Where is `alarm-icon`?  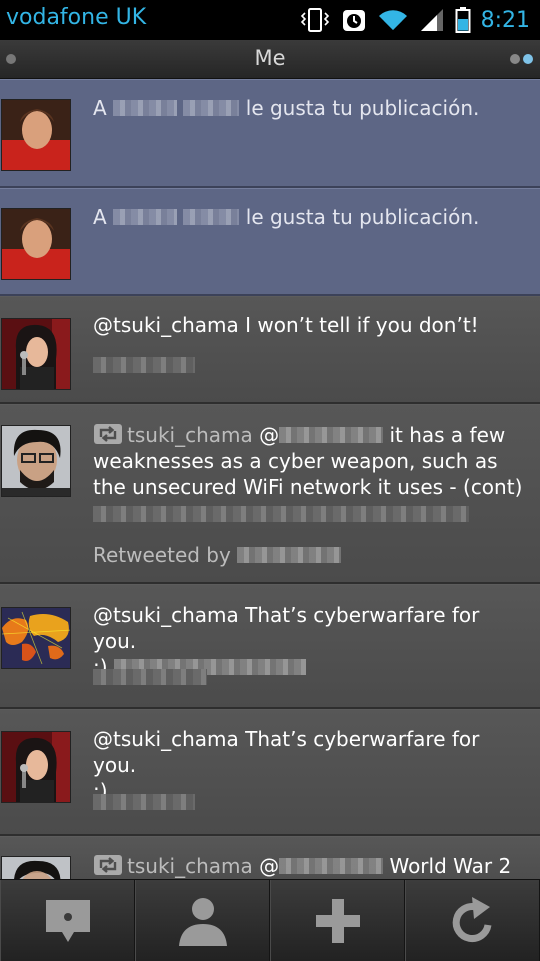
alarm-icon is located at coordinates (353, 20).